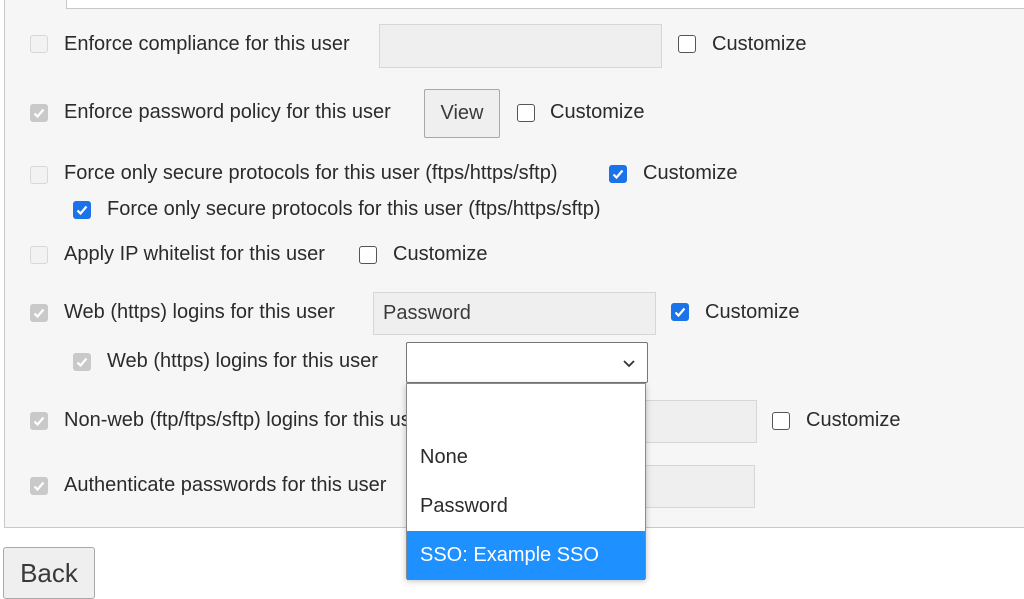 The height and width of the screenshot is (599, 1024). What do you see at coordinates (690, 173) in the screenshot?
I see `secure-protocols-customize-label: Customize` at bounding box center [690, 173].